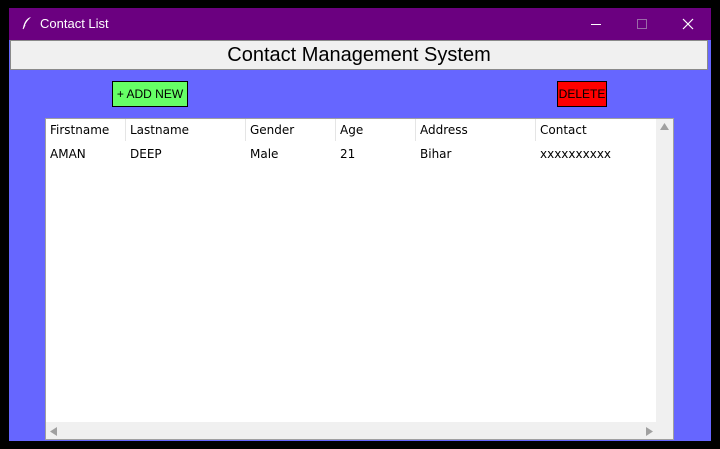 The height and width of the screenshot is (449, 720). Describe the element at coordinates (26, 23) in the screenshot. I see `feather-icon` at that location.